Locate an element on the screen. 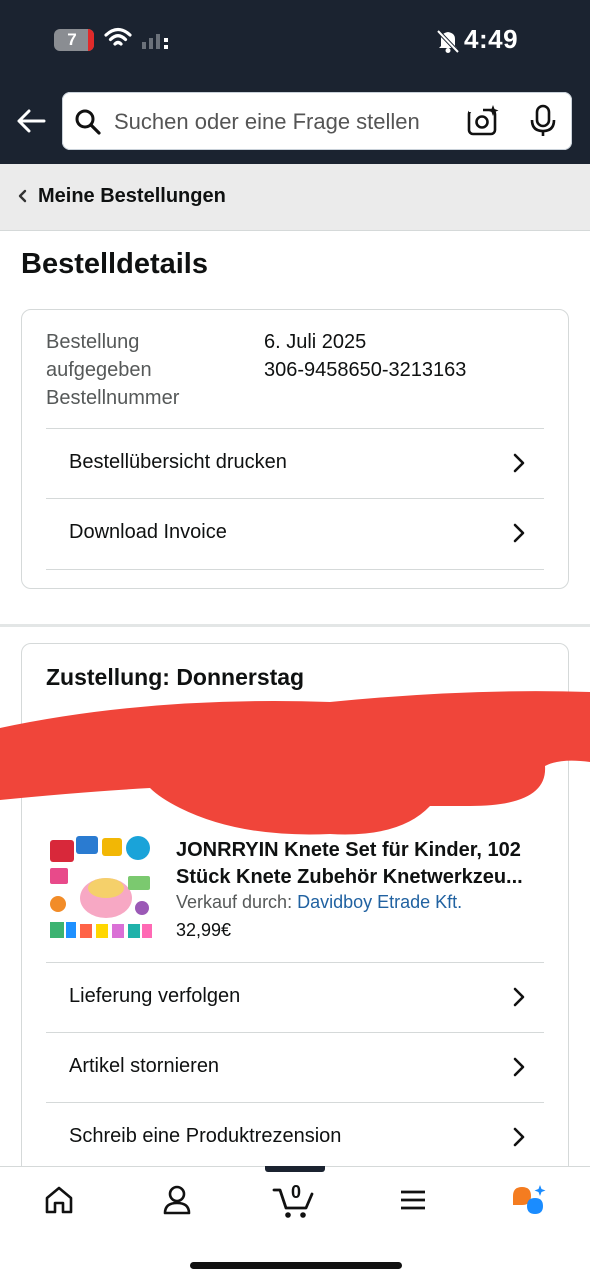 This screenshot has height=1281, width=590. cart-count: 0 is located at coordinates (295, 1192).